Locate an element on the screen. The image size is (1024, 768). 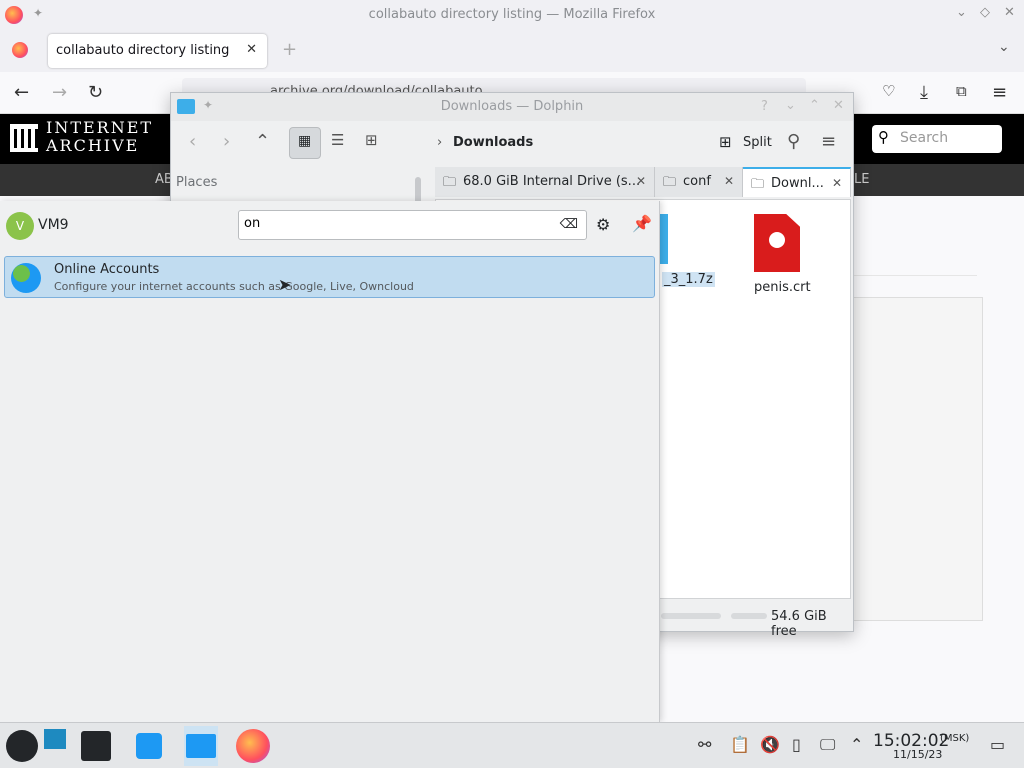
back-icon: ‹ is located at coordinates (192, 141).